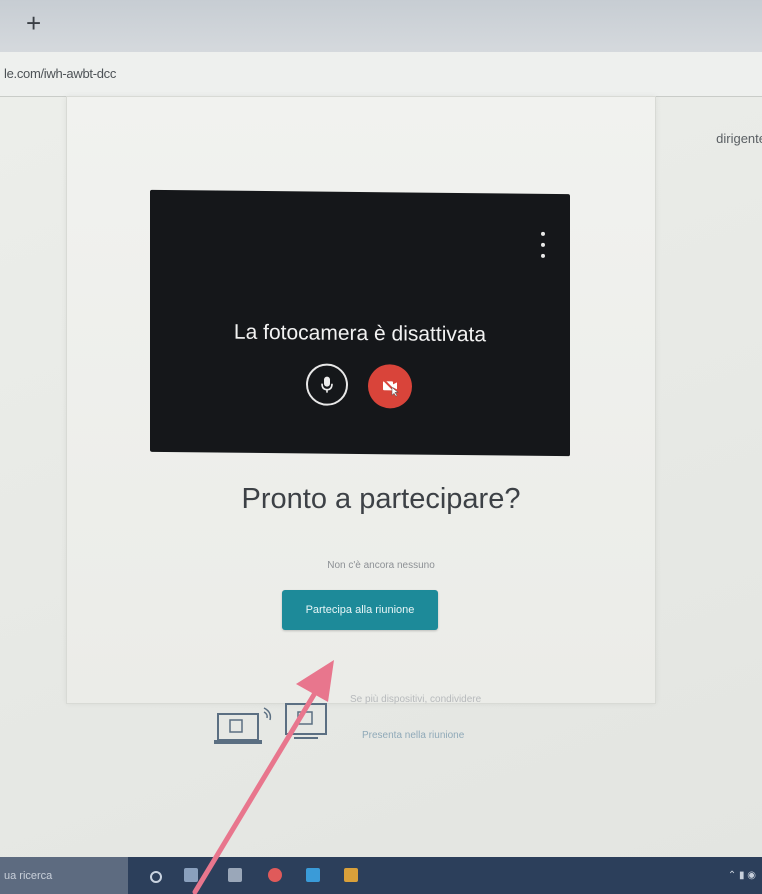 The width and height of the screenshot is (762, 894). Describe the element at coordinates (313, 875) in the screenshot. I see `edge-icon` at that location.